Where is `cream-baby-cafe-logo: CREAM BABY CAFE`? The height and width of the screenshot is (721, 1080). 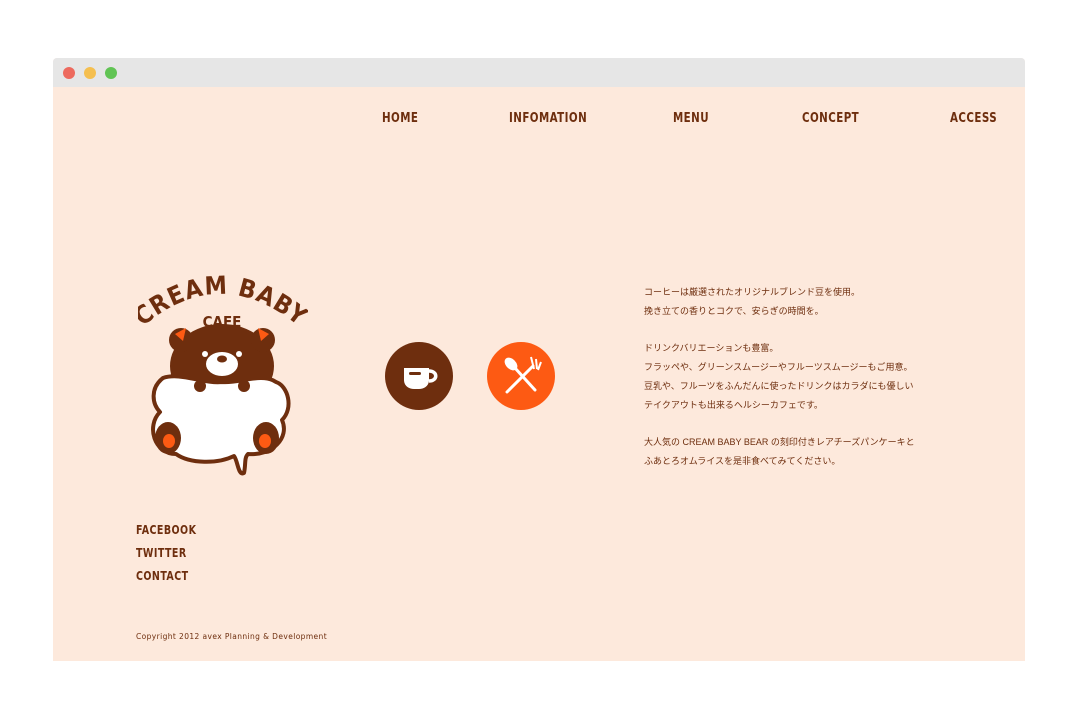 cream-baby-cafe-logo: CREAM BABY CAFE is located at coordinates (223, 373).